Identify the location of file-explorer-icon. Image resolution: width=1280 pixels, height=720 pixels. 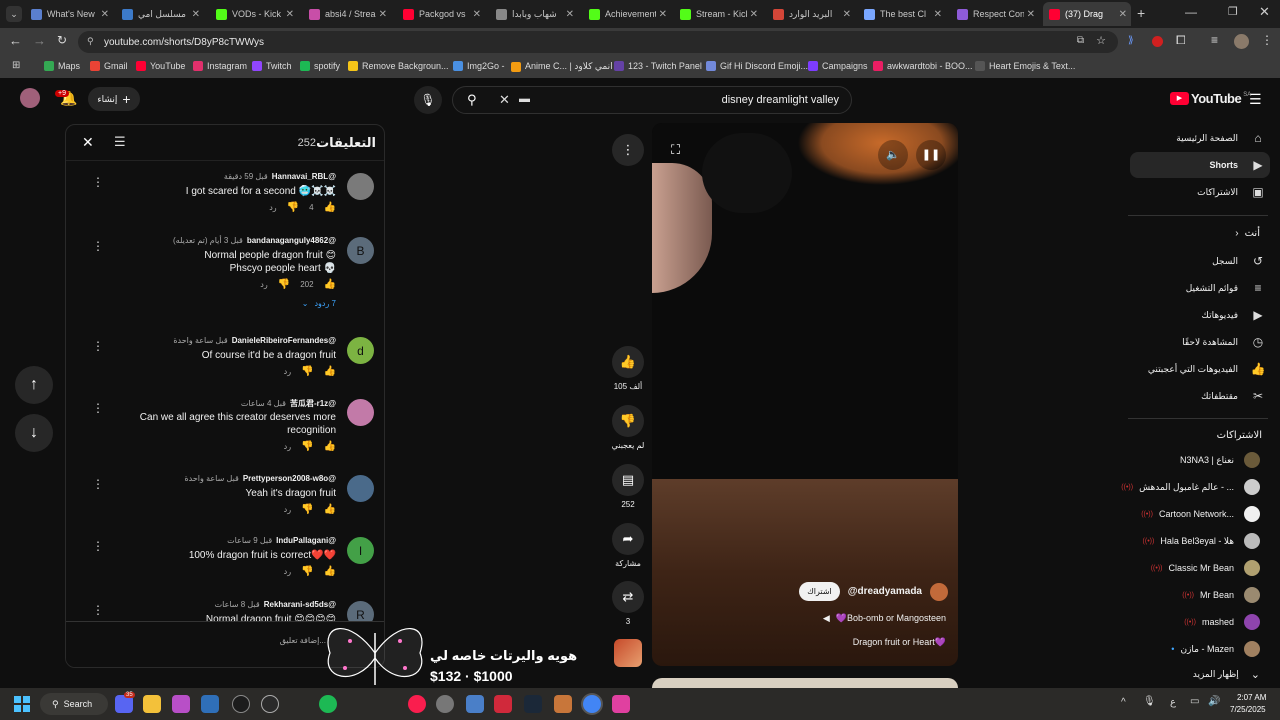
(152, 704).